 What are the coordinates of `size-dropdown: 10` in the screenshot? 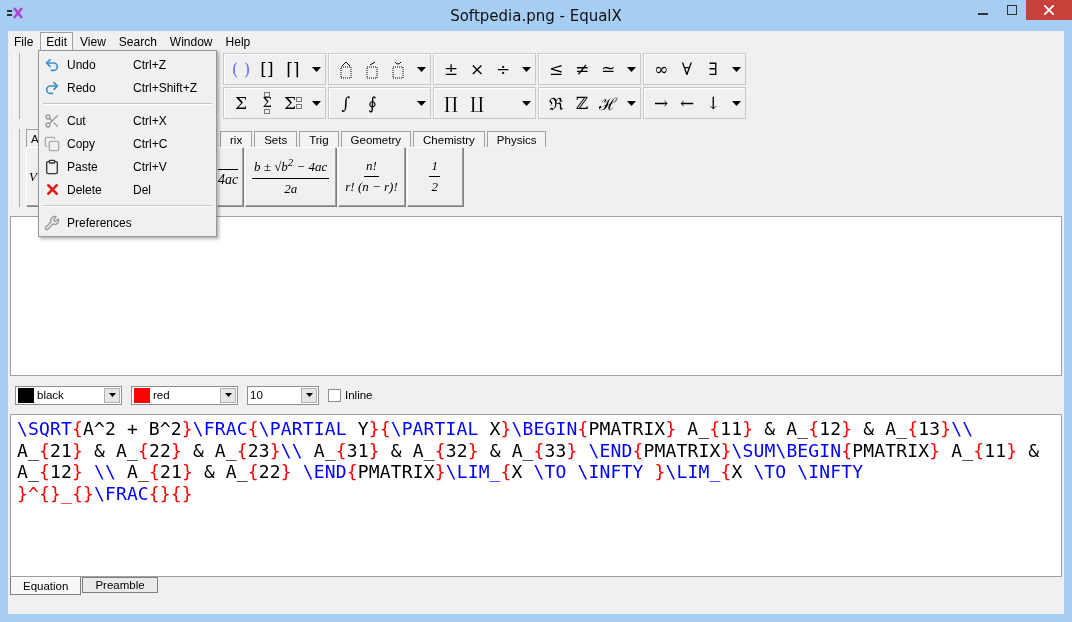 It's located at (283, 395).